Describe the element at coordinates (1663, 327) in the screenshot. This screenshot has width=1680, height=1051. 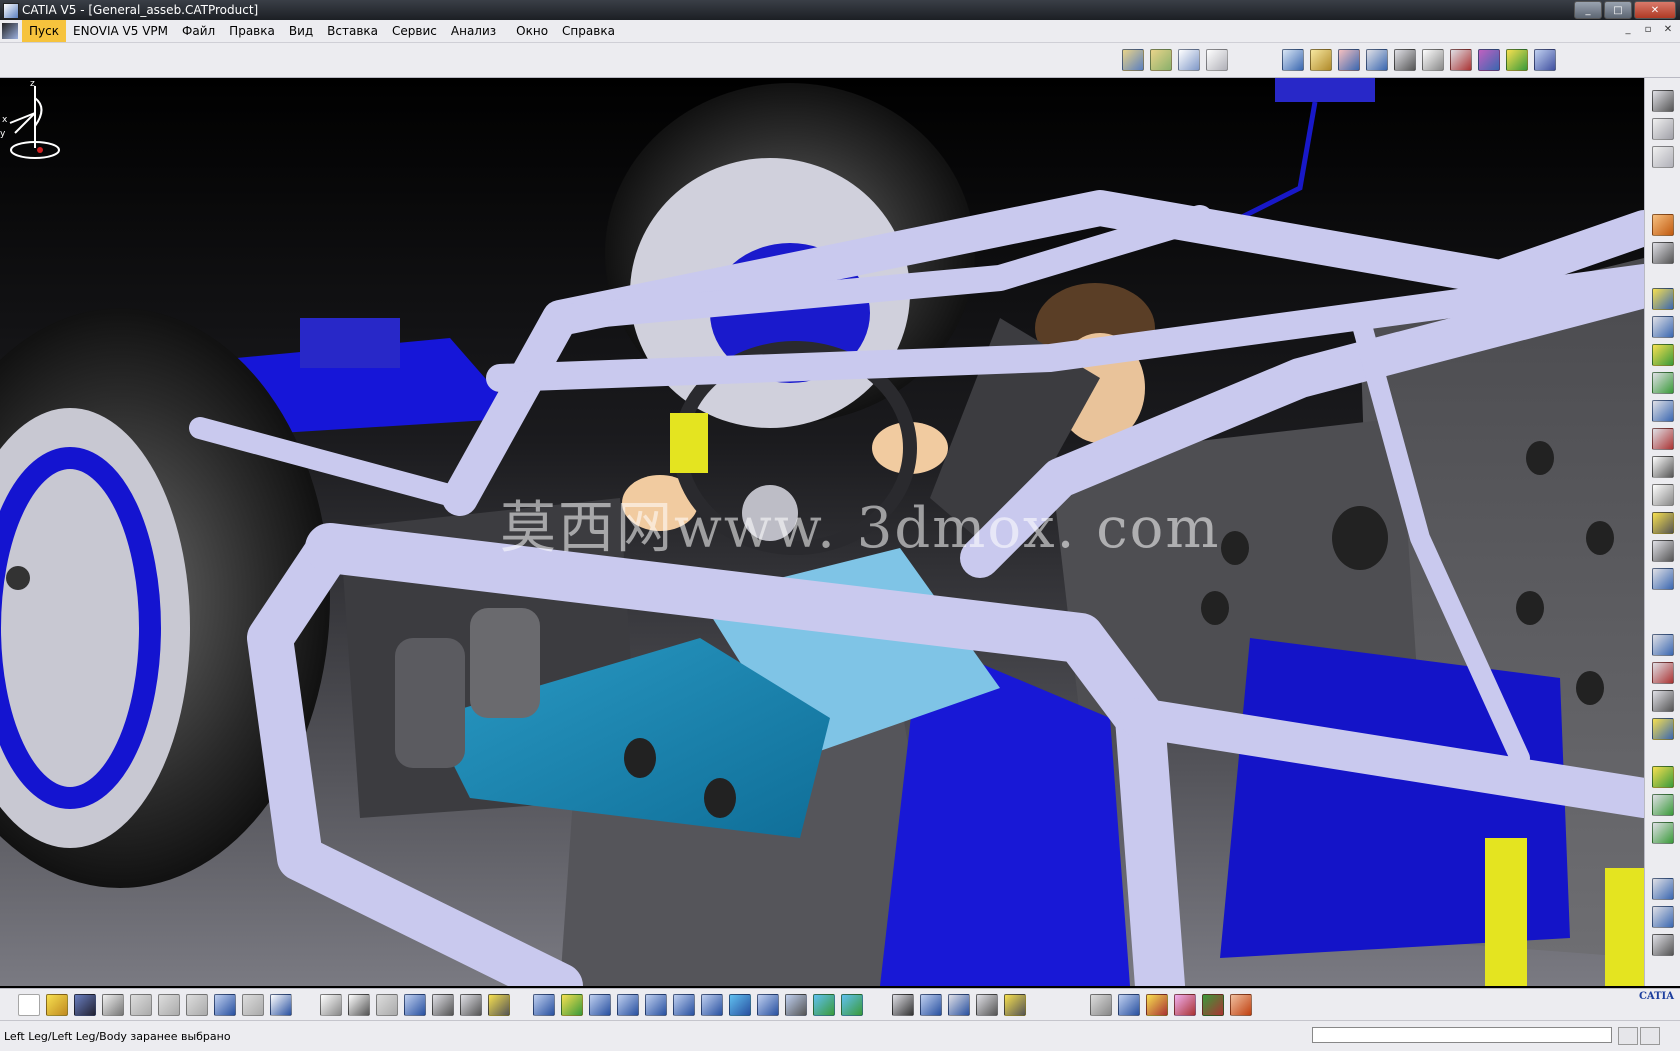
I see `clash-icon` at that location.